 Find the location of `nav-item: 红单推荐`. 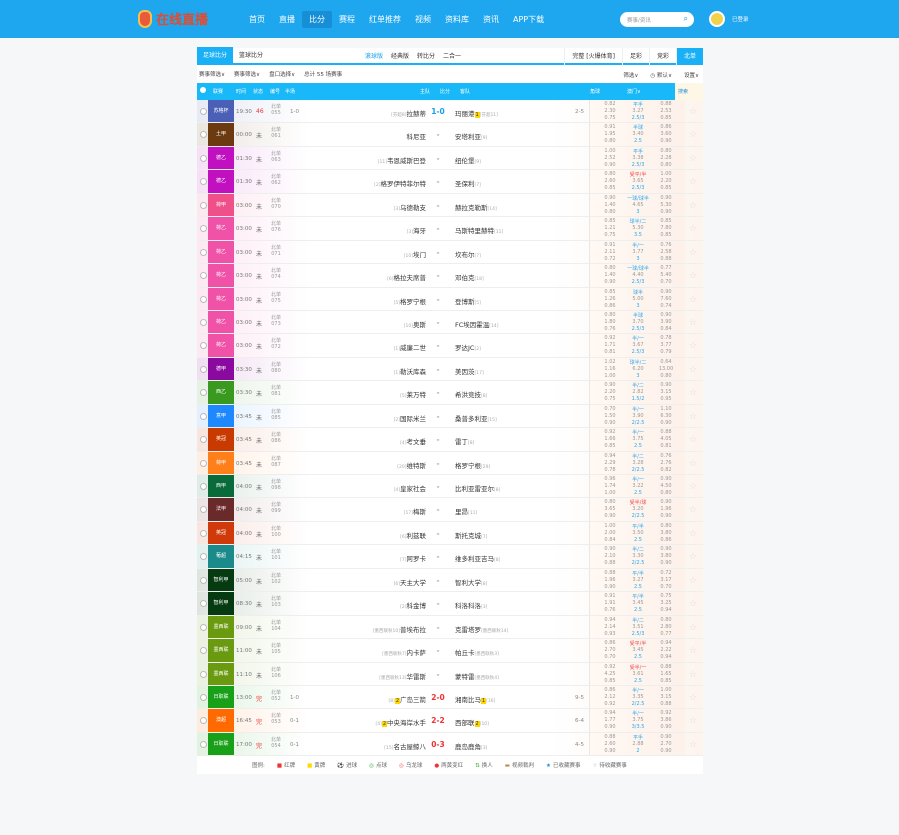

nav-item: 红单推荐 is located at coordinates (385, 19).